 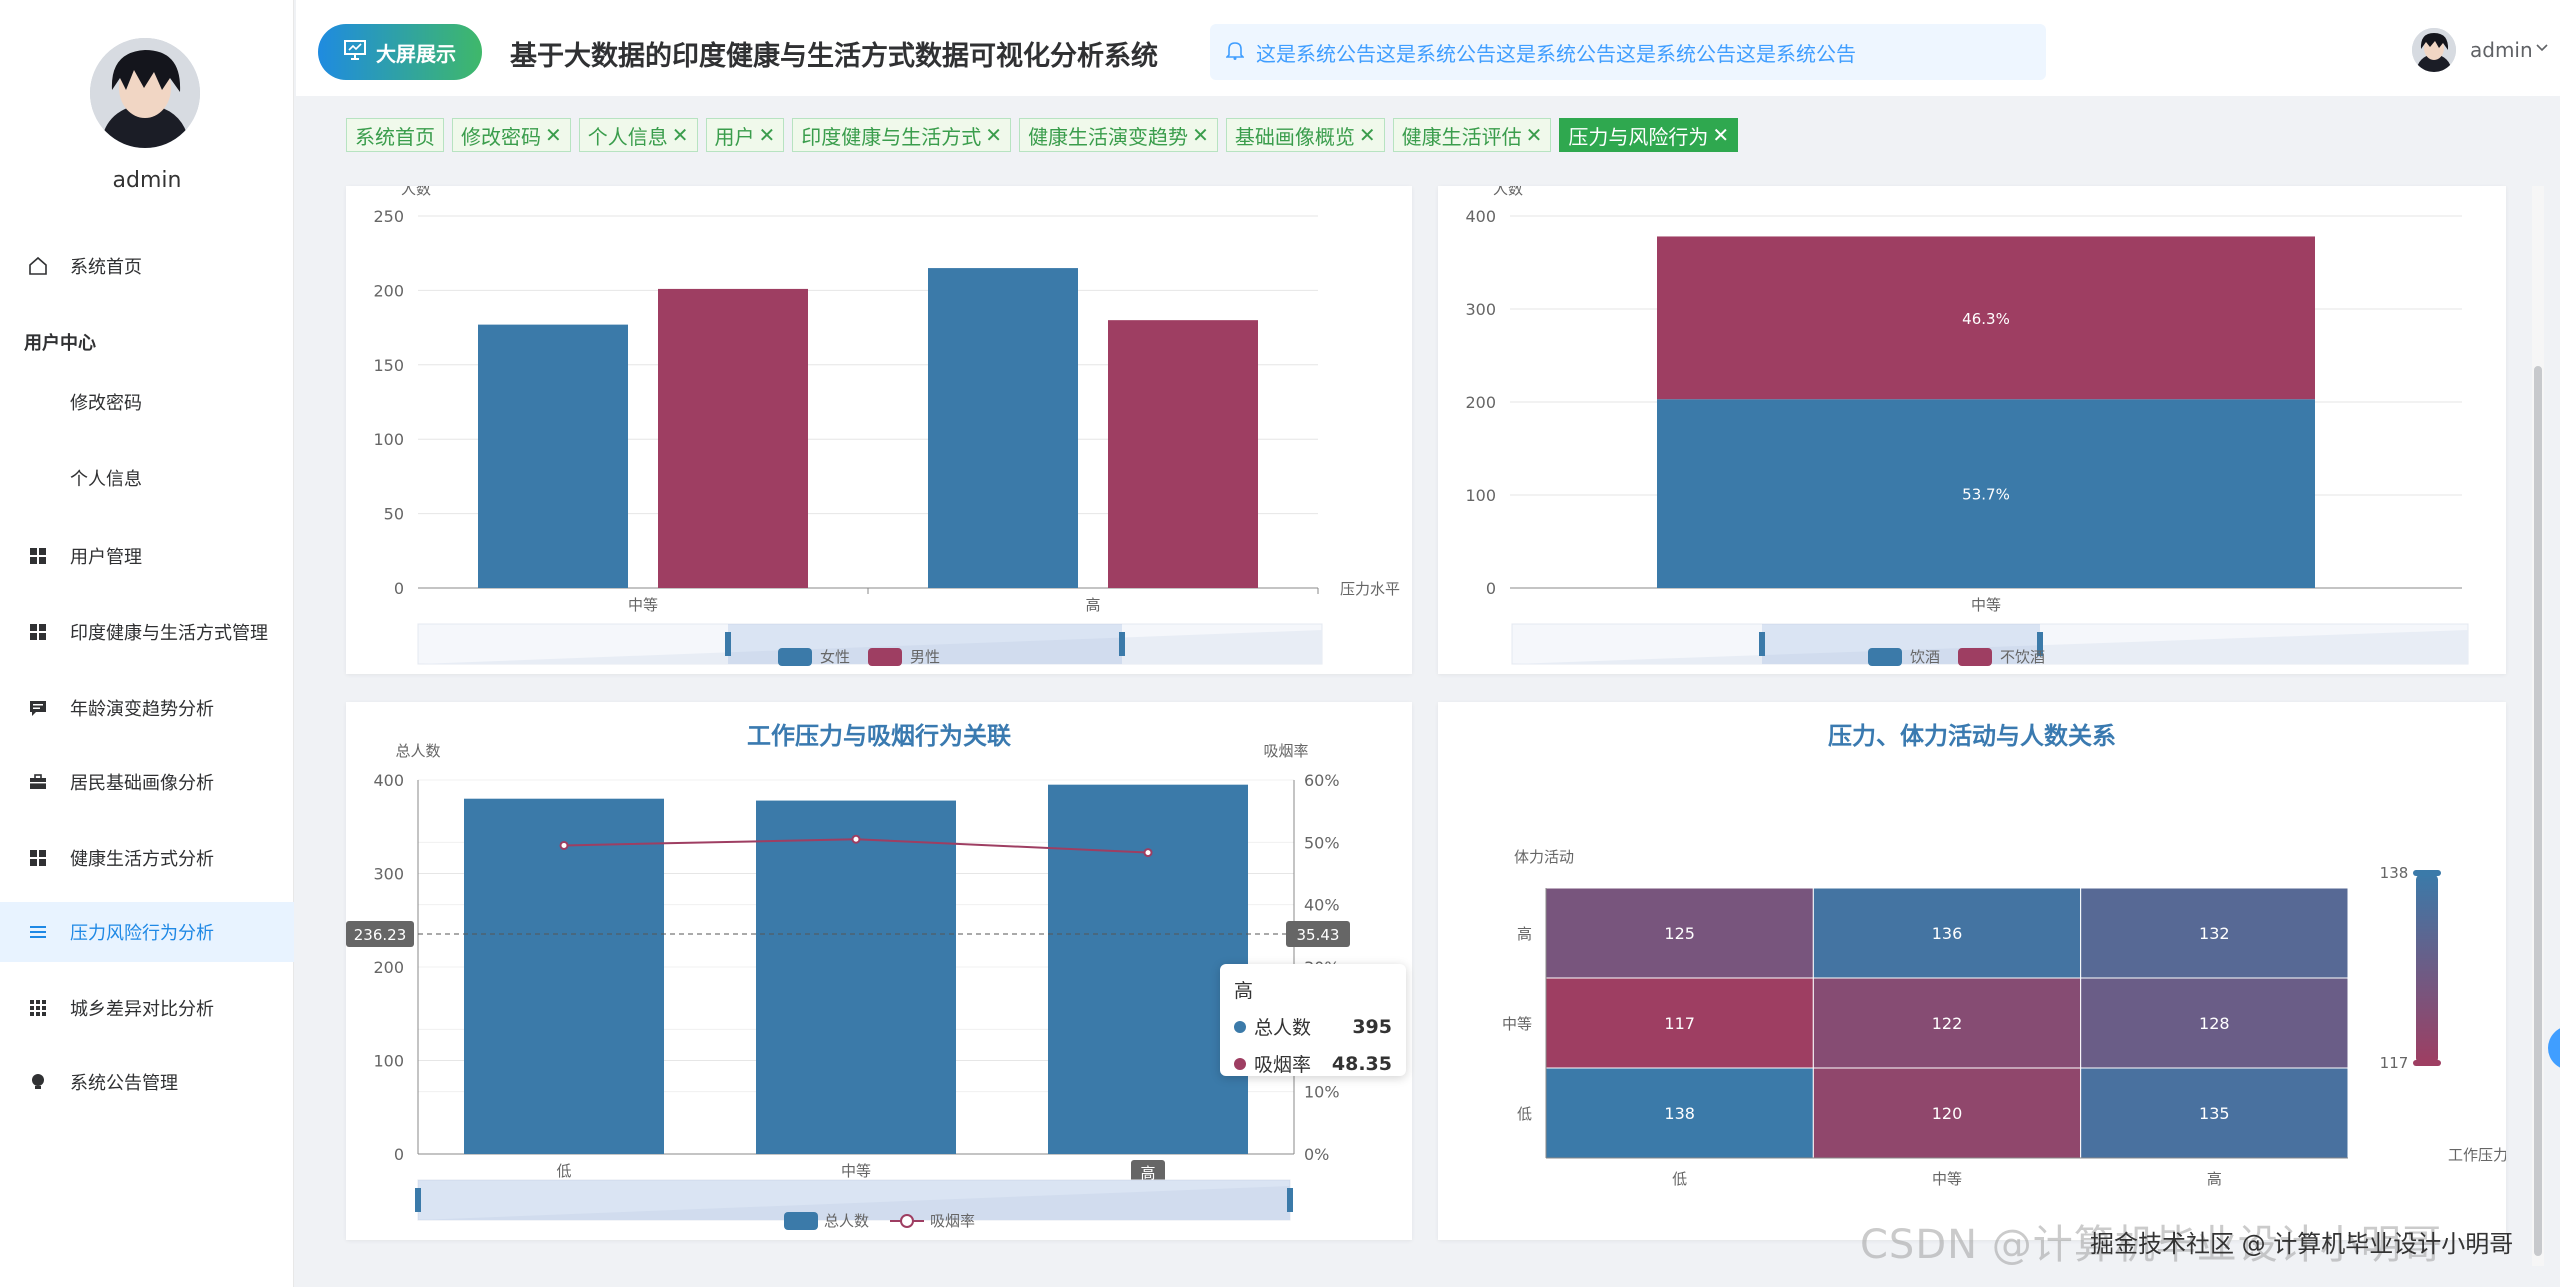 What do you see at coordinates (1472, 135) in the screenshot?
I see `tag-health-assessment: 健康生活评估 ✕` at bounding box center [1472, 135].